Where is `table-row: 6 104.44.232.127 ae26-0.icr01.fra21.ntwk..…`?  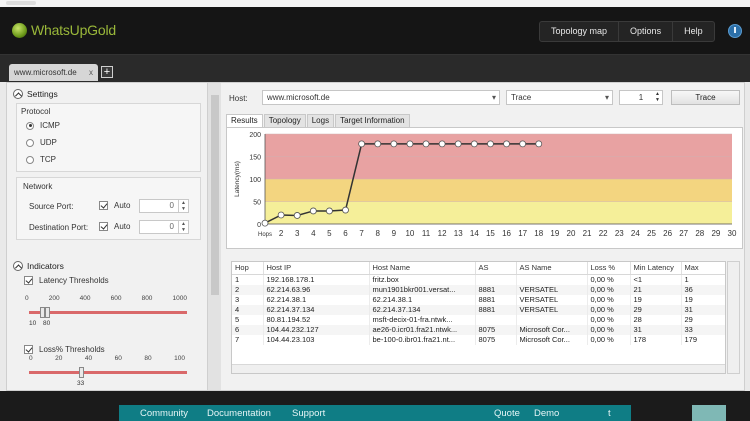
table-row: 6 104.44.232.127 ae26-0.icr01.fra21.ntwk..… is located at coordinates (478, 329).